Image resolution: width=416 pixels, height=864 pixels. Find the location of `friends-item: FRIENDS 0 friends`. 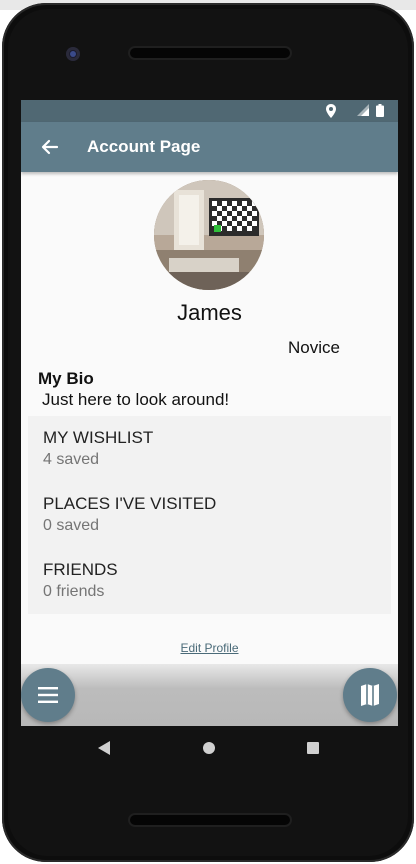

friends-item: FRIENDS 0 friends is located at coordinates (208, 580).